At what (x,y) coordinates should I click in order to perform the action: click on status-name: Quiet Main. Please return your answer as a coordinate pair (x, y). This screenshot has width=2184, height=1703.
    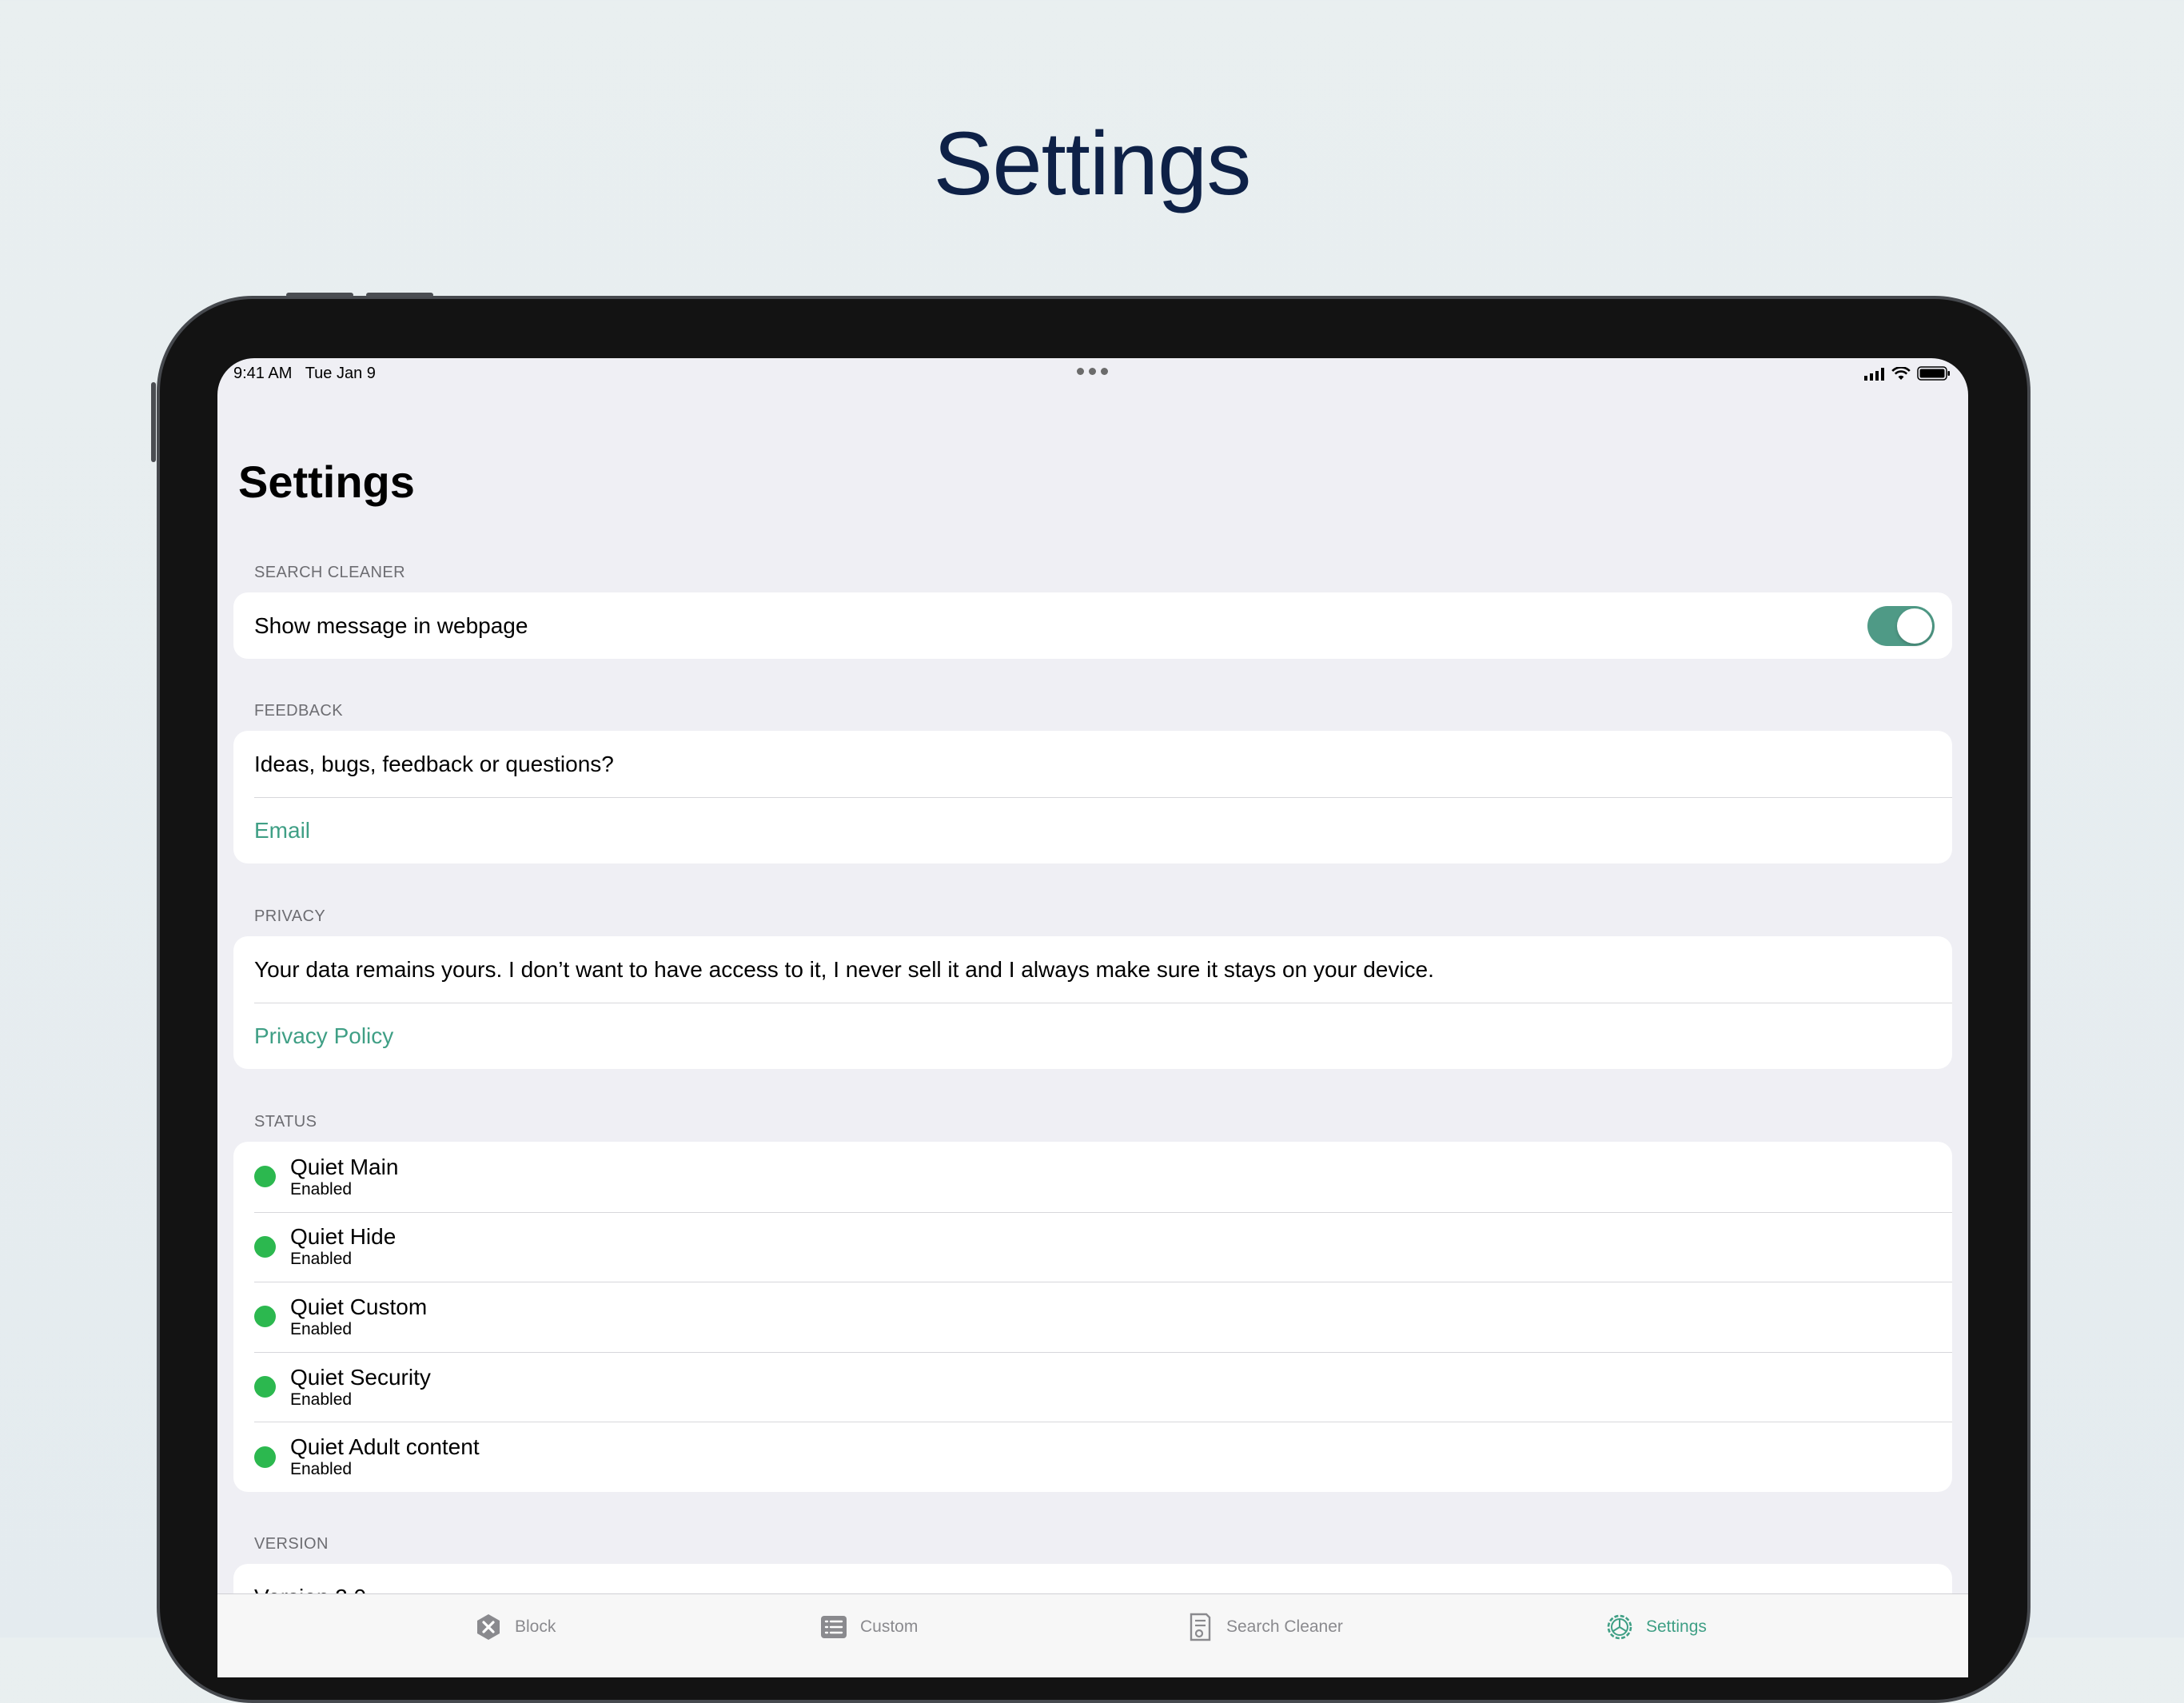
    Looking at the image, I should click on (344, 1166).